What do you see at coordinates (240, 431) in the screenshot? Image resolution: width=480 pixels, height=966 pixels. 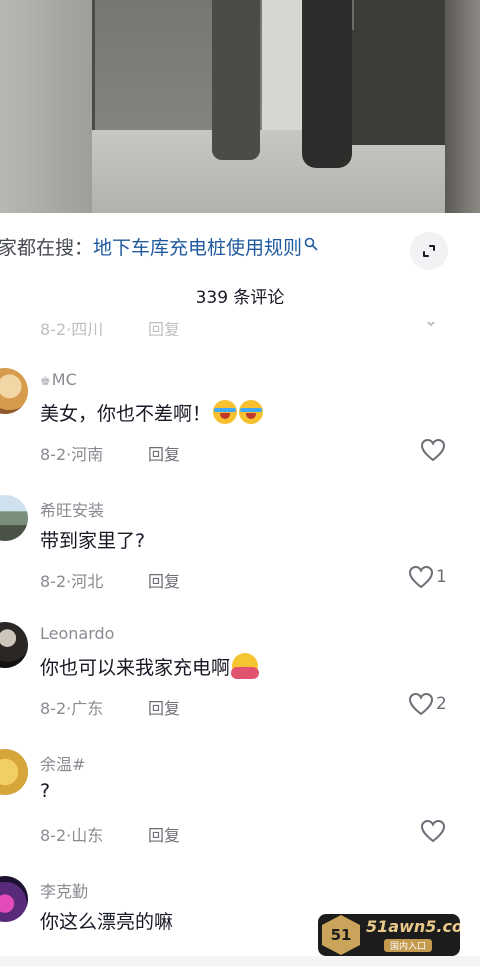 I see `comment-item: ♚MC 美女，你也不差啊！ 8-2·河南 回复` at bounding box center [240, 431].